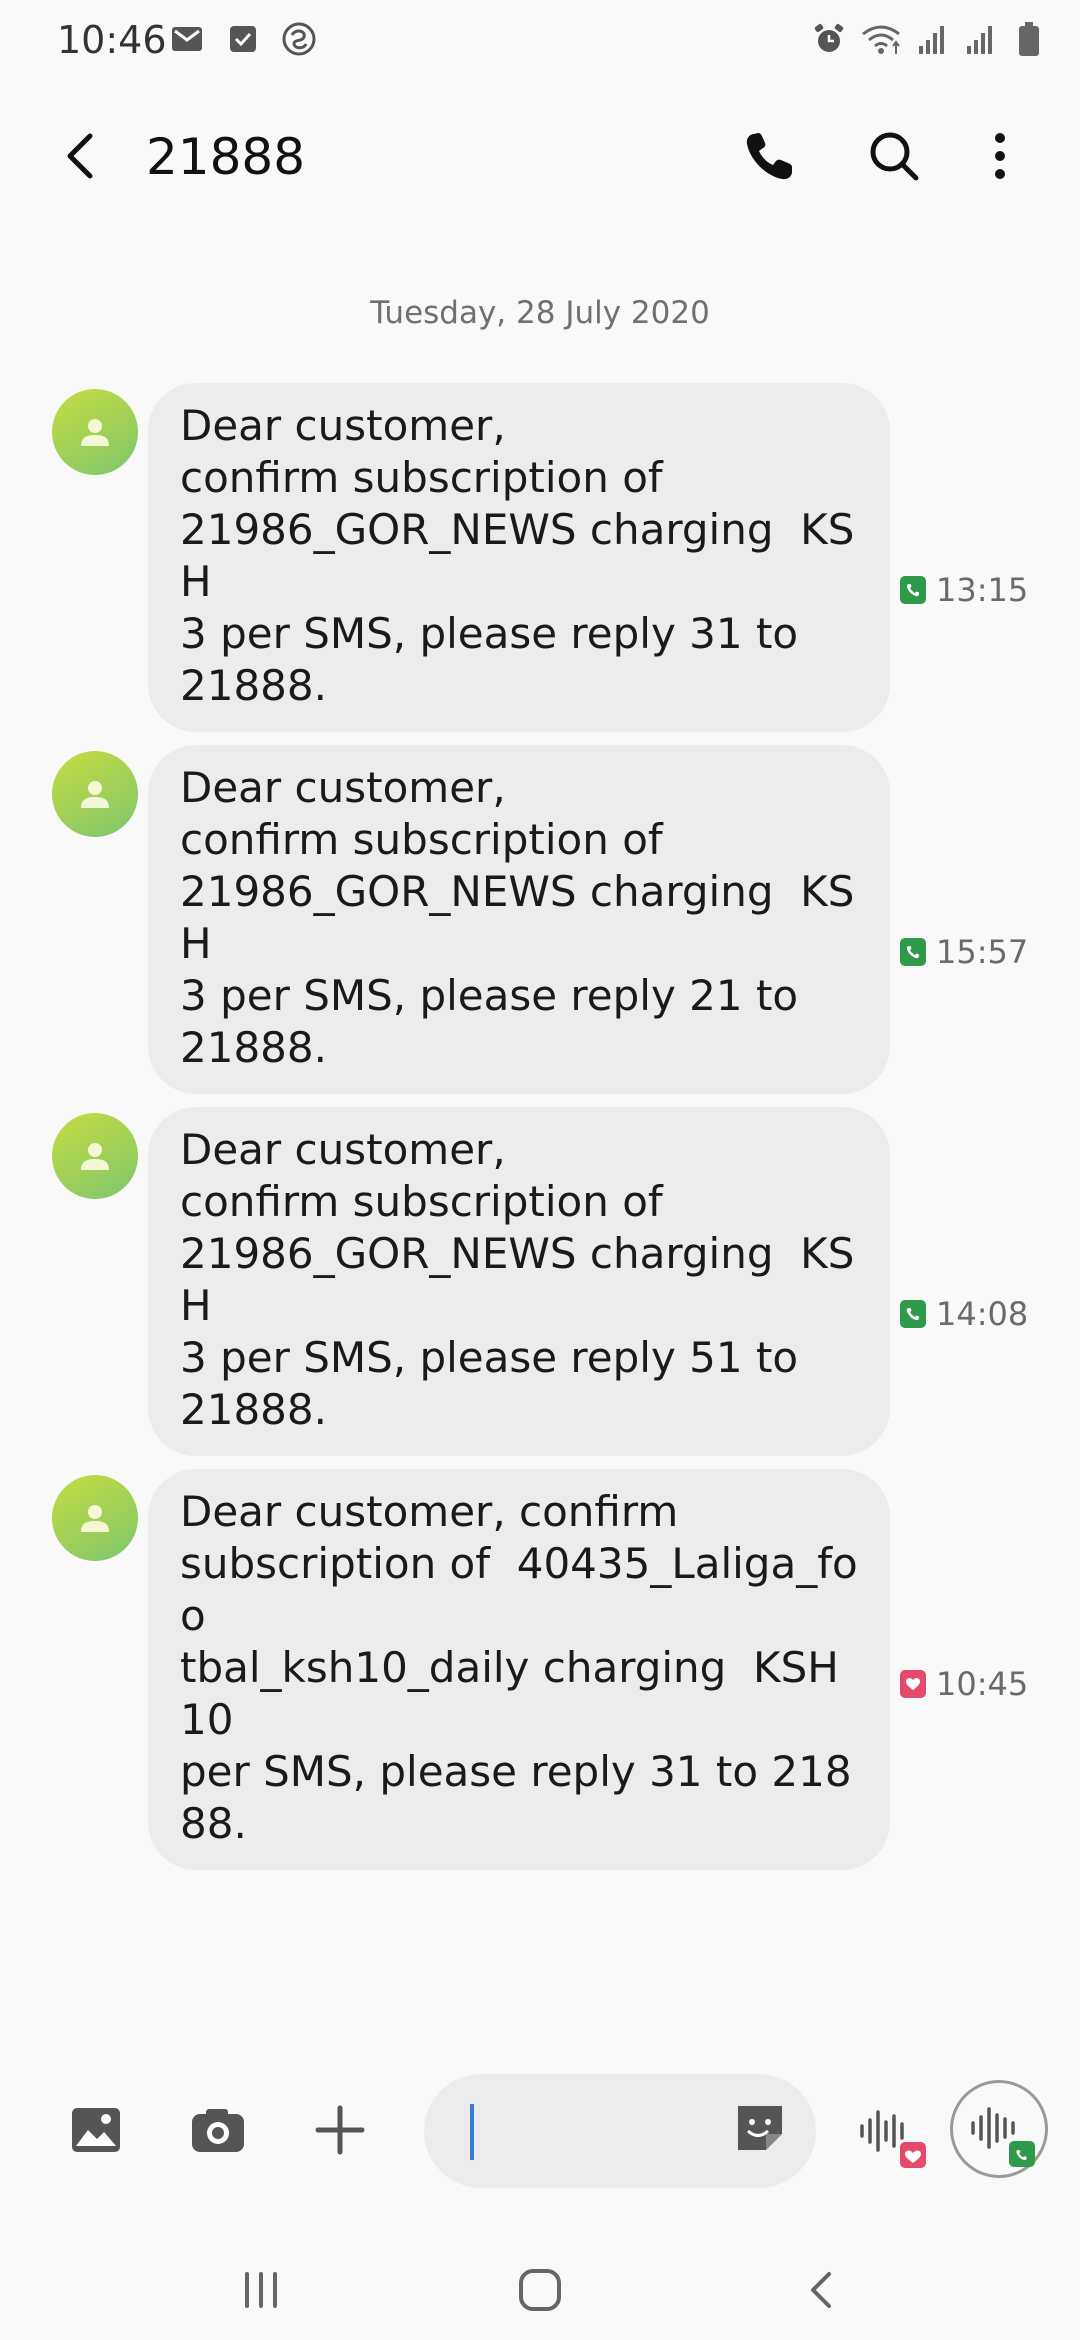  What do you see at coordinates (226, 157) in the screenshot?
I see `conversation-title: 21888` at bounding box center [226, 157].